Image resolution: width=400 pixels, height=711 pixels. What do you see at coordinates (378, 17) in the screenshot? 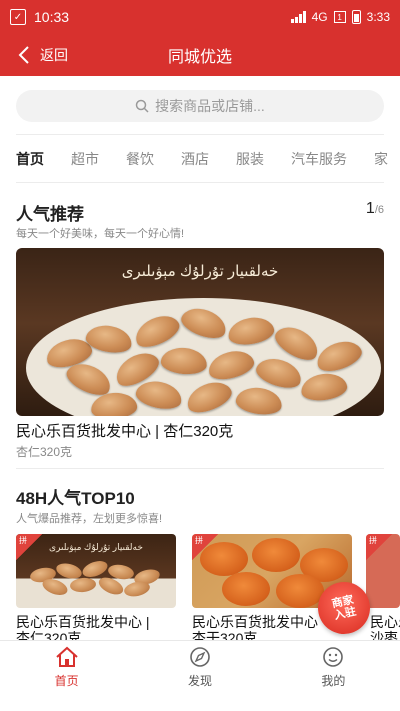
I see `status-clock-right: 3:33` at bounding box center [378, 17].